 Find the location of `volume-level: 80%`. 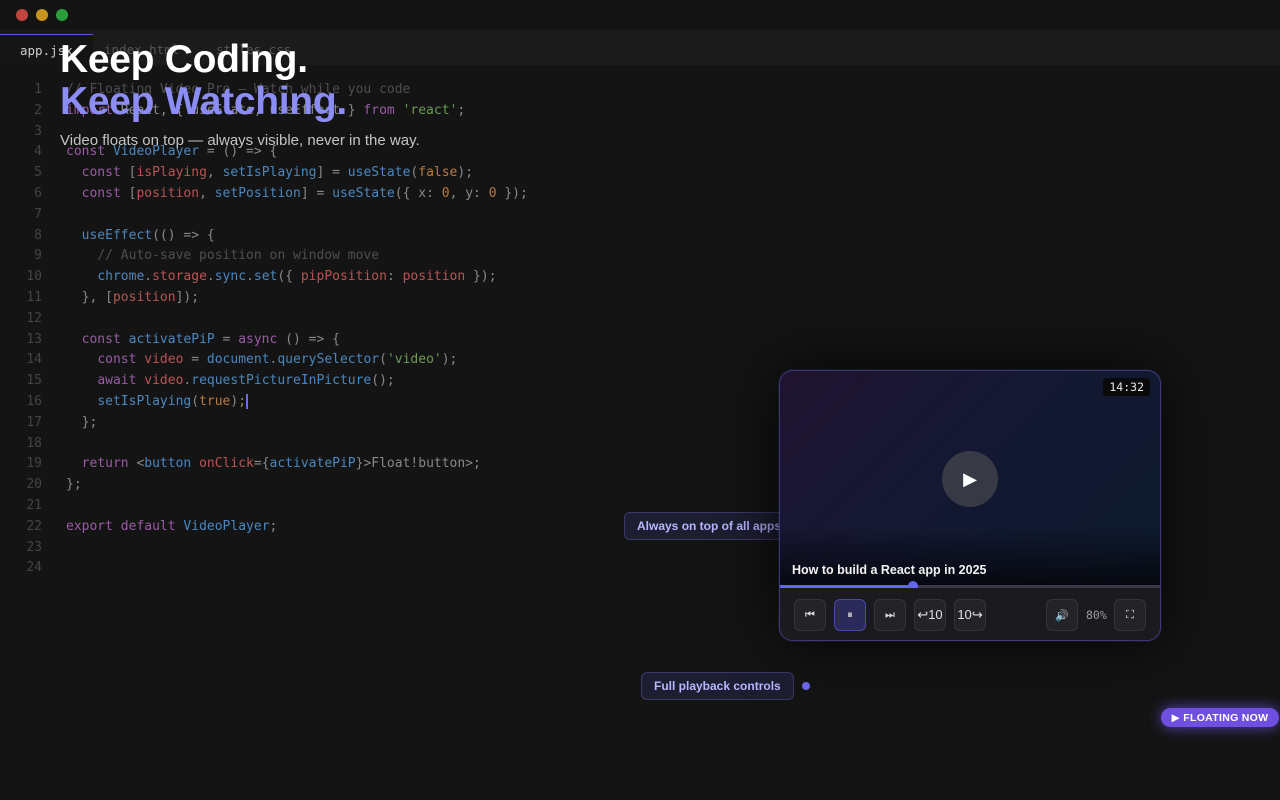

volume-level: 80% is located at coordinates (1096, 615).